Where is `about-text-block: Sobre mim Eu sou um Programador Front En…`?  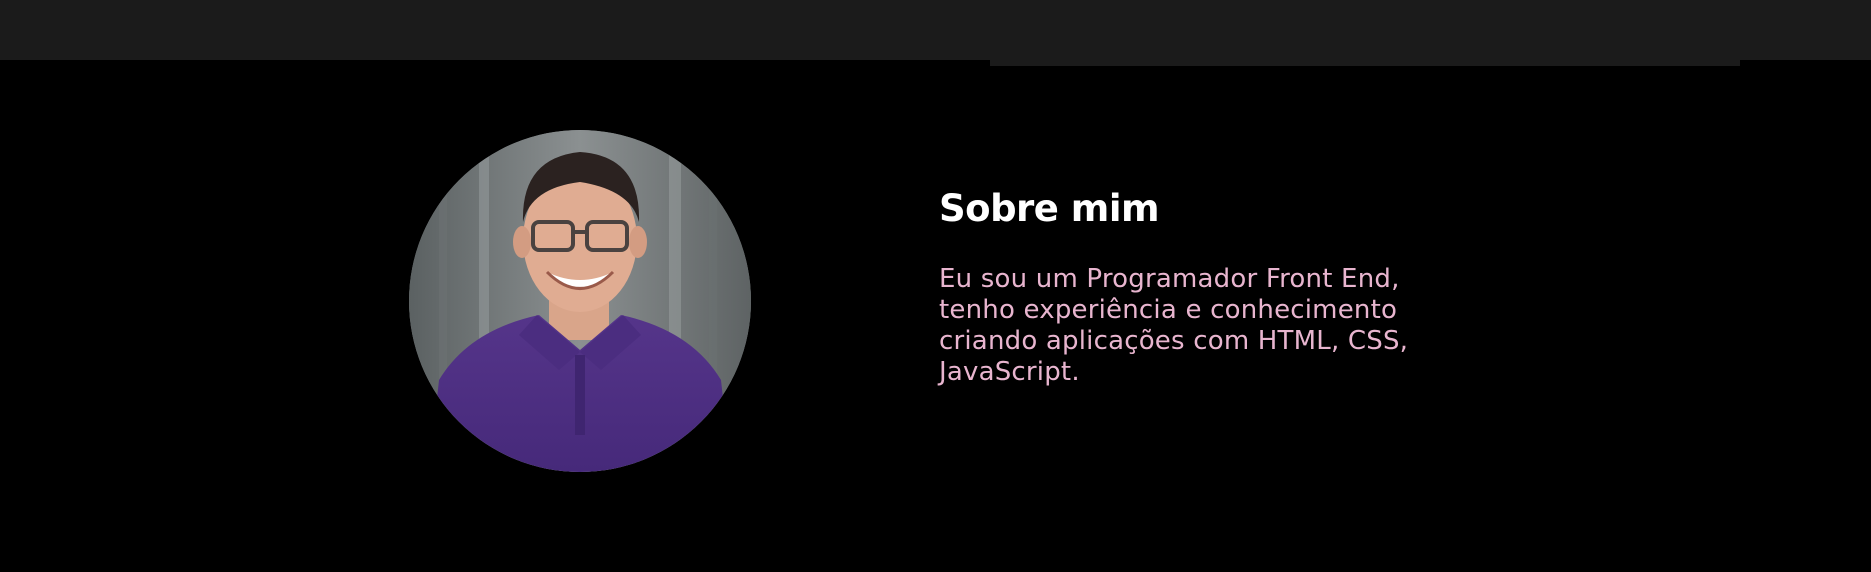
about-text-block: Sobre mim Eu sou um Programador Front En… is located at coordinates (1199, 287).